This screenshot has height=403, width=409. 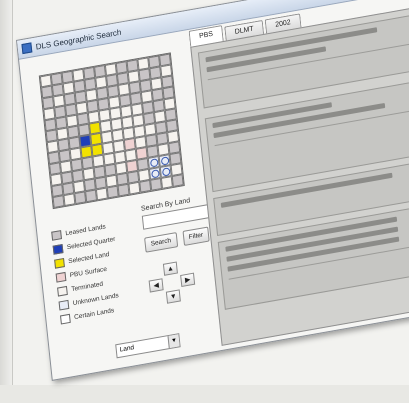 What do you see at coordinates (173, 341) in the screenshot?
I see `chevron-down-icon: ▼` at bounding box center [173, 341].